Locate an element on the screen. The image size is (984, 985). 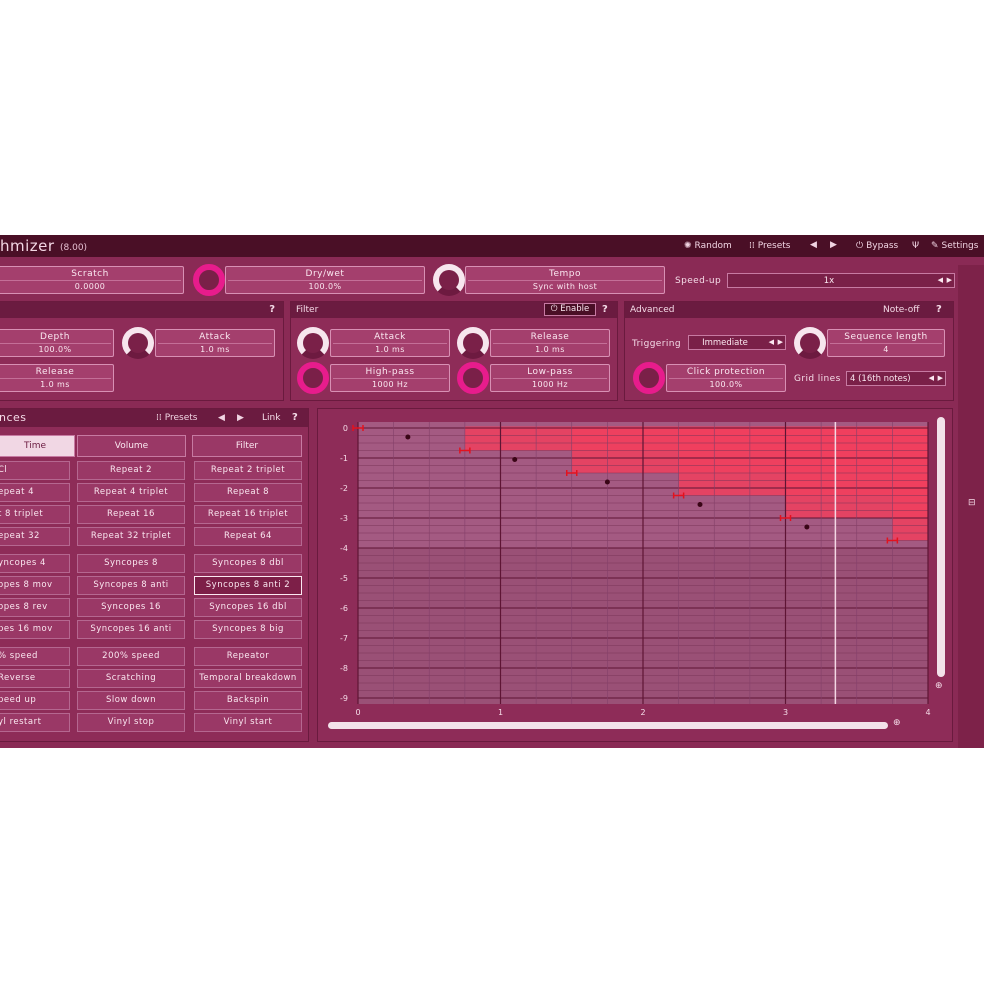
filter-attack-field: Attack 1.0 ms is located at coordinates (390, 343).